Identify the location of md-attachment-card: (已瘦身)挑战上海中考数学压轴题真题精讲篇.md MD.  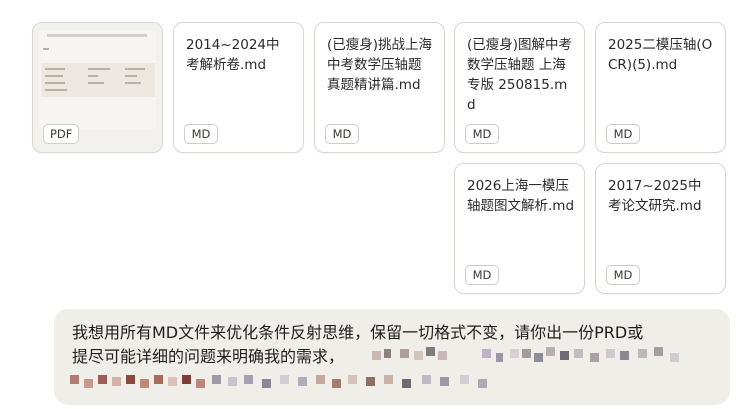
(379, 87).